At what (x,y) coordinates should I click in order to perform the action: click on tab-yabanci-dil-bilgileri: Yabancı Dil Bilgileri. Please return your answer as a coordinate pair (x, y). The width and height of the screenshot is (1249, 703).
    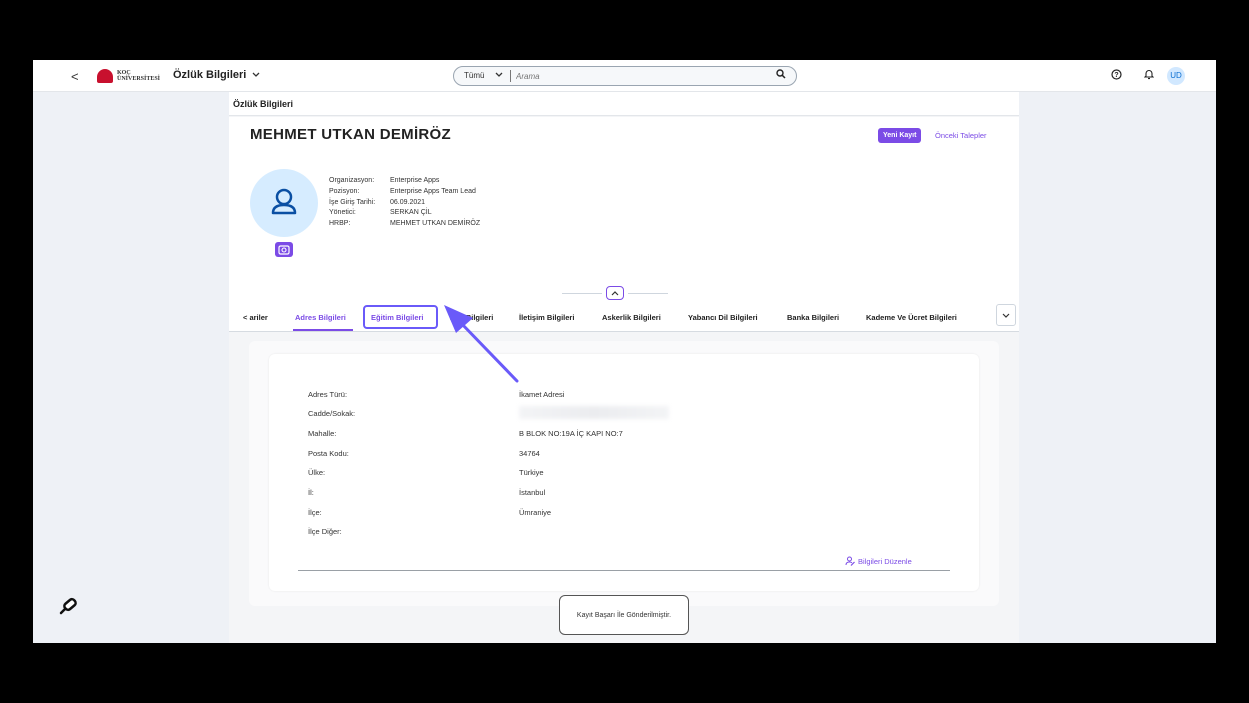
    Looking at the image, I should click on (723, 317).